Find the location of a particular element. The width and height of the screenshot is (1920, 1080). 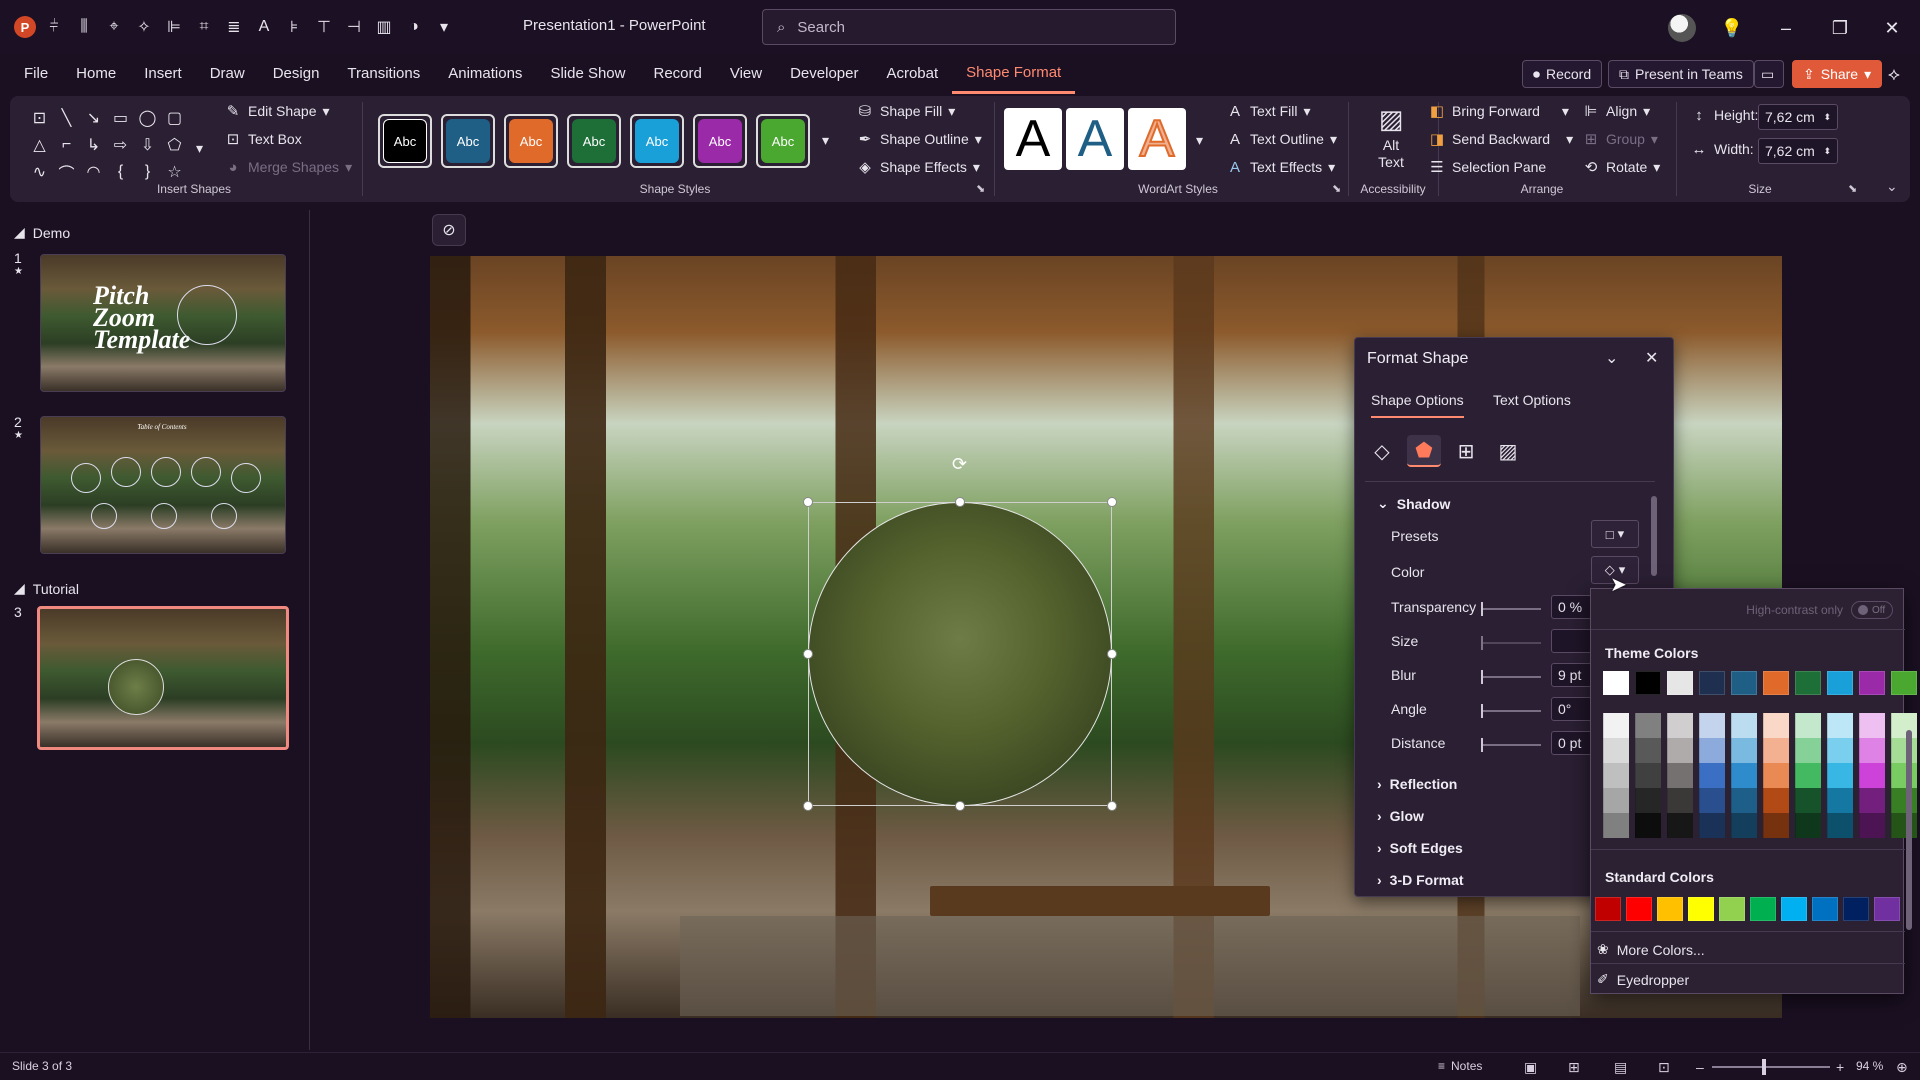

connector-shape-icon: ⌐ is located at coordinates (66, 144).